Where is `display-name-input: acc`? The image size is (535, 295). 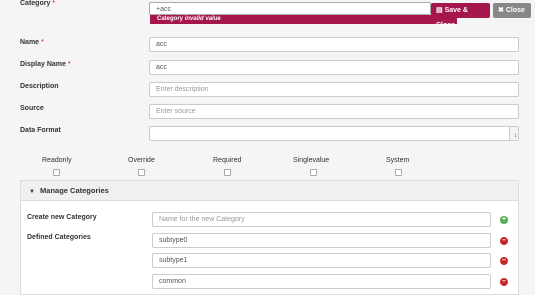
display-name-input: acc is located at coordinates (334, 67).